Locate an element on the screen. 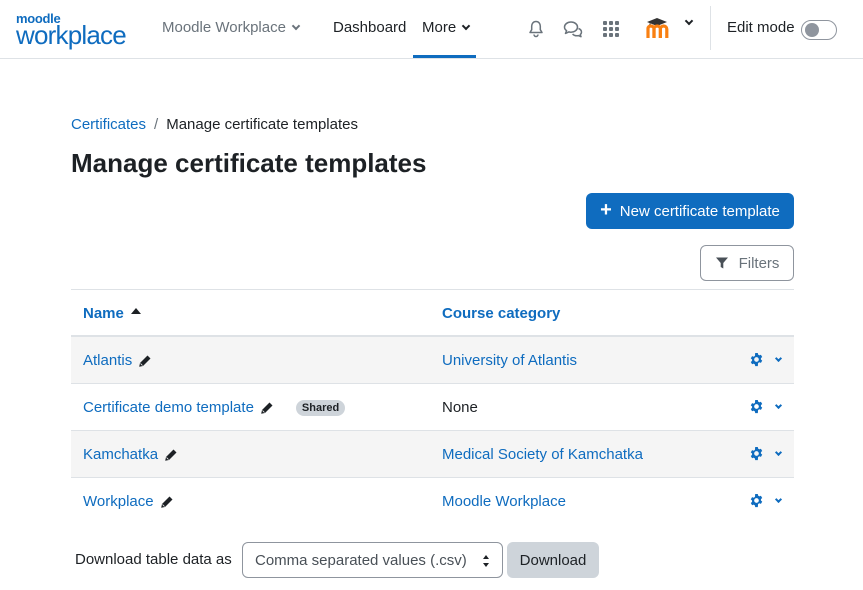 The width and height of the screenshot is (863, 590). course-category-link: Moodle Workplace is located at coordinates (504, 501).